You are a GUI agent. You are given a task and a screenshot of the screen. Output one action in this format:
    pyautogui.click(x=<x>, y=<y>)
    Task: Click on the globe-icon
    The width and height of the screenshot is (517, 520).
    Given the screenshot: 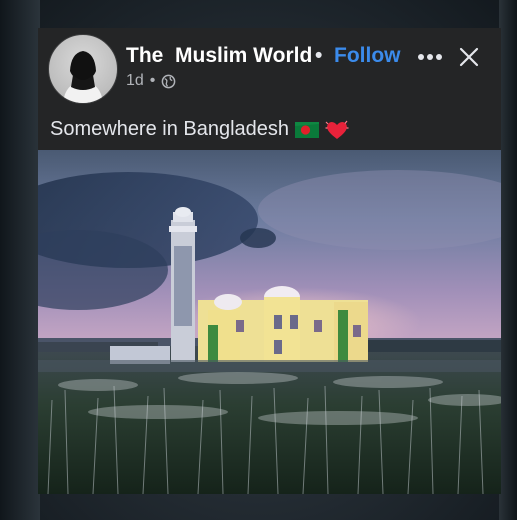 What is the action you would take?
    pyautogui.click(x=169, y=81)
    